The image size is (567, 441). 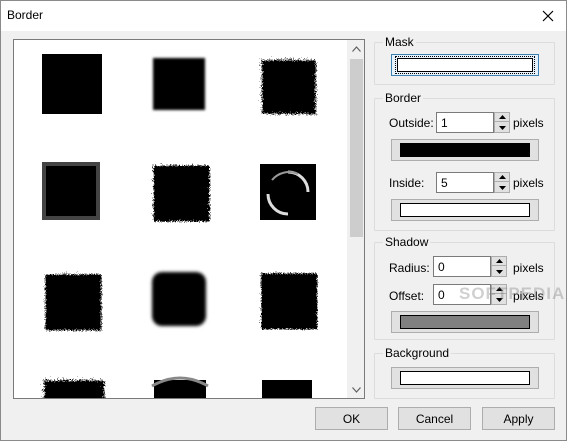 I want to click on mask-group: Mask, so click(x=464, y=60).